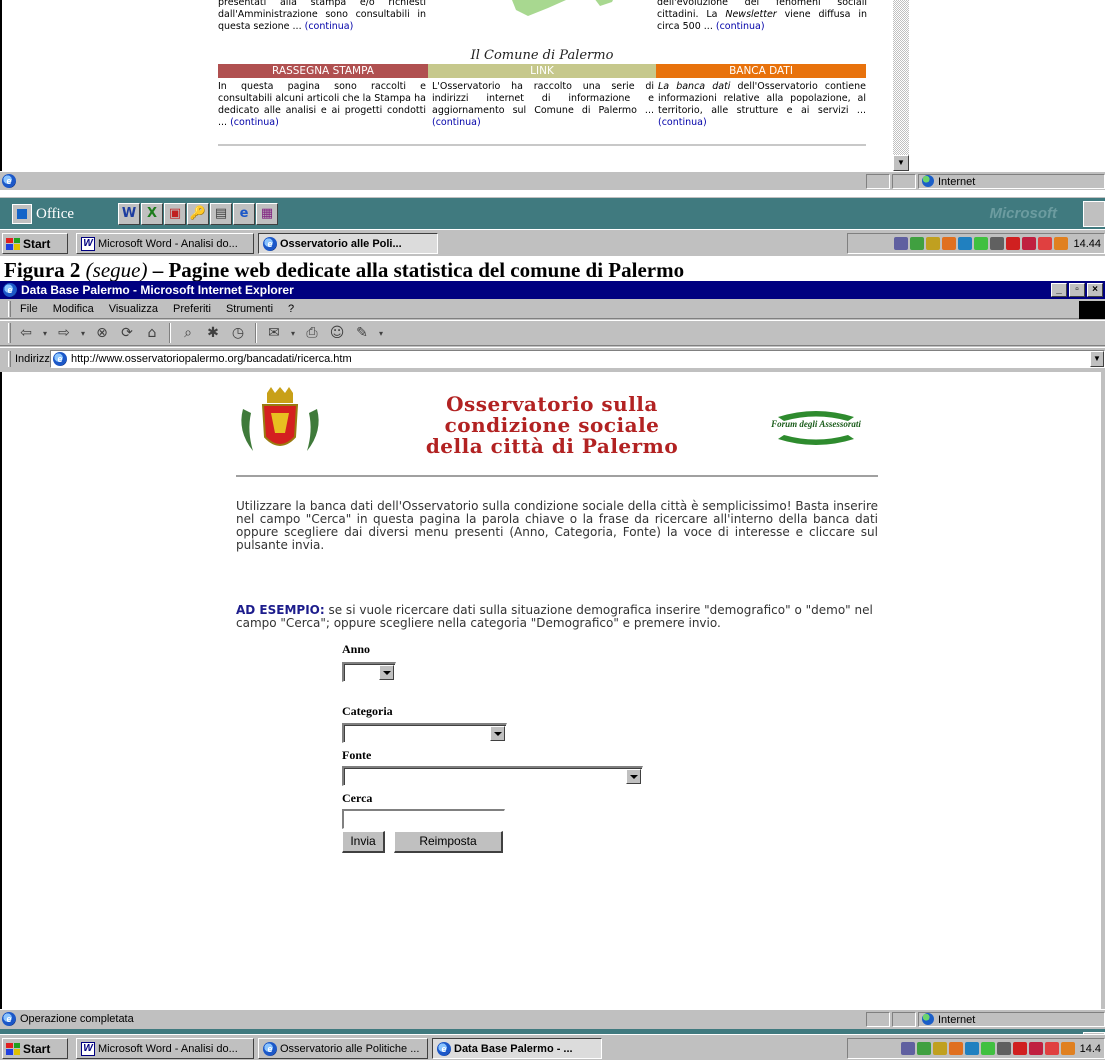  What do you see at coordinates (1094, 214) in the screenshot?
I see `office-bar-button` at bounding box center [1094, 214].